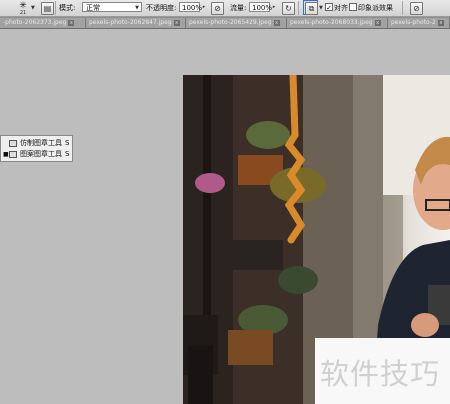 The image size is (450, 404). I want to click on pressure-size-icon: ⊘, so click(416, 8).